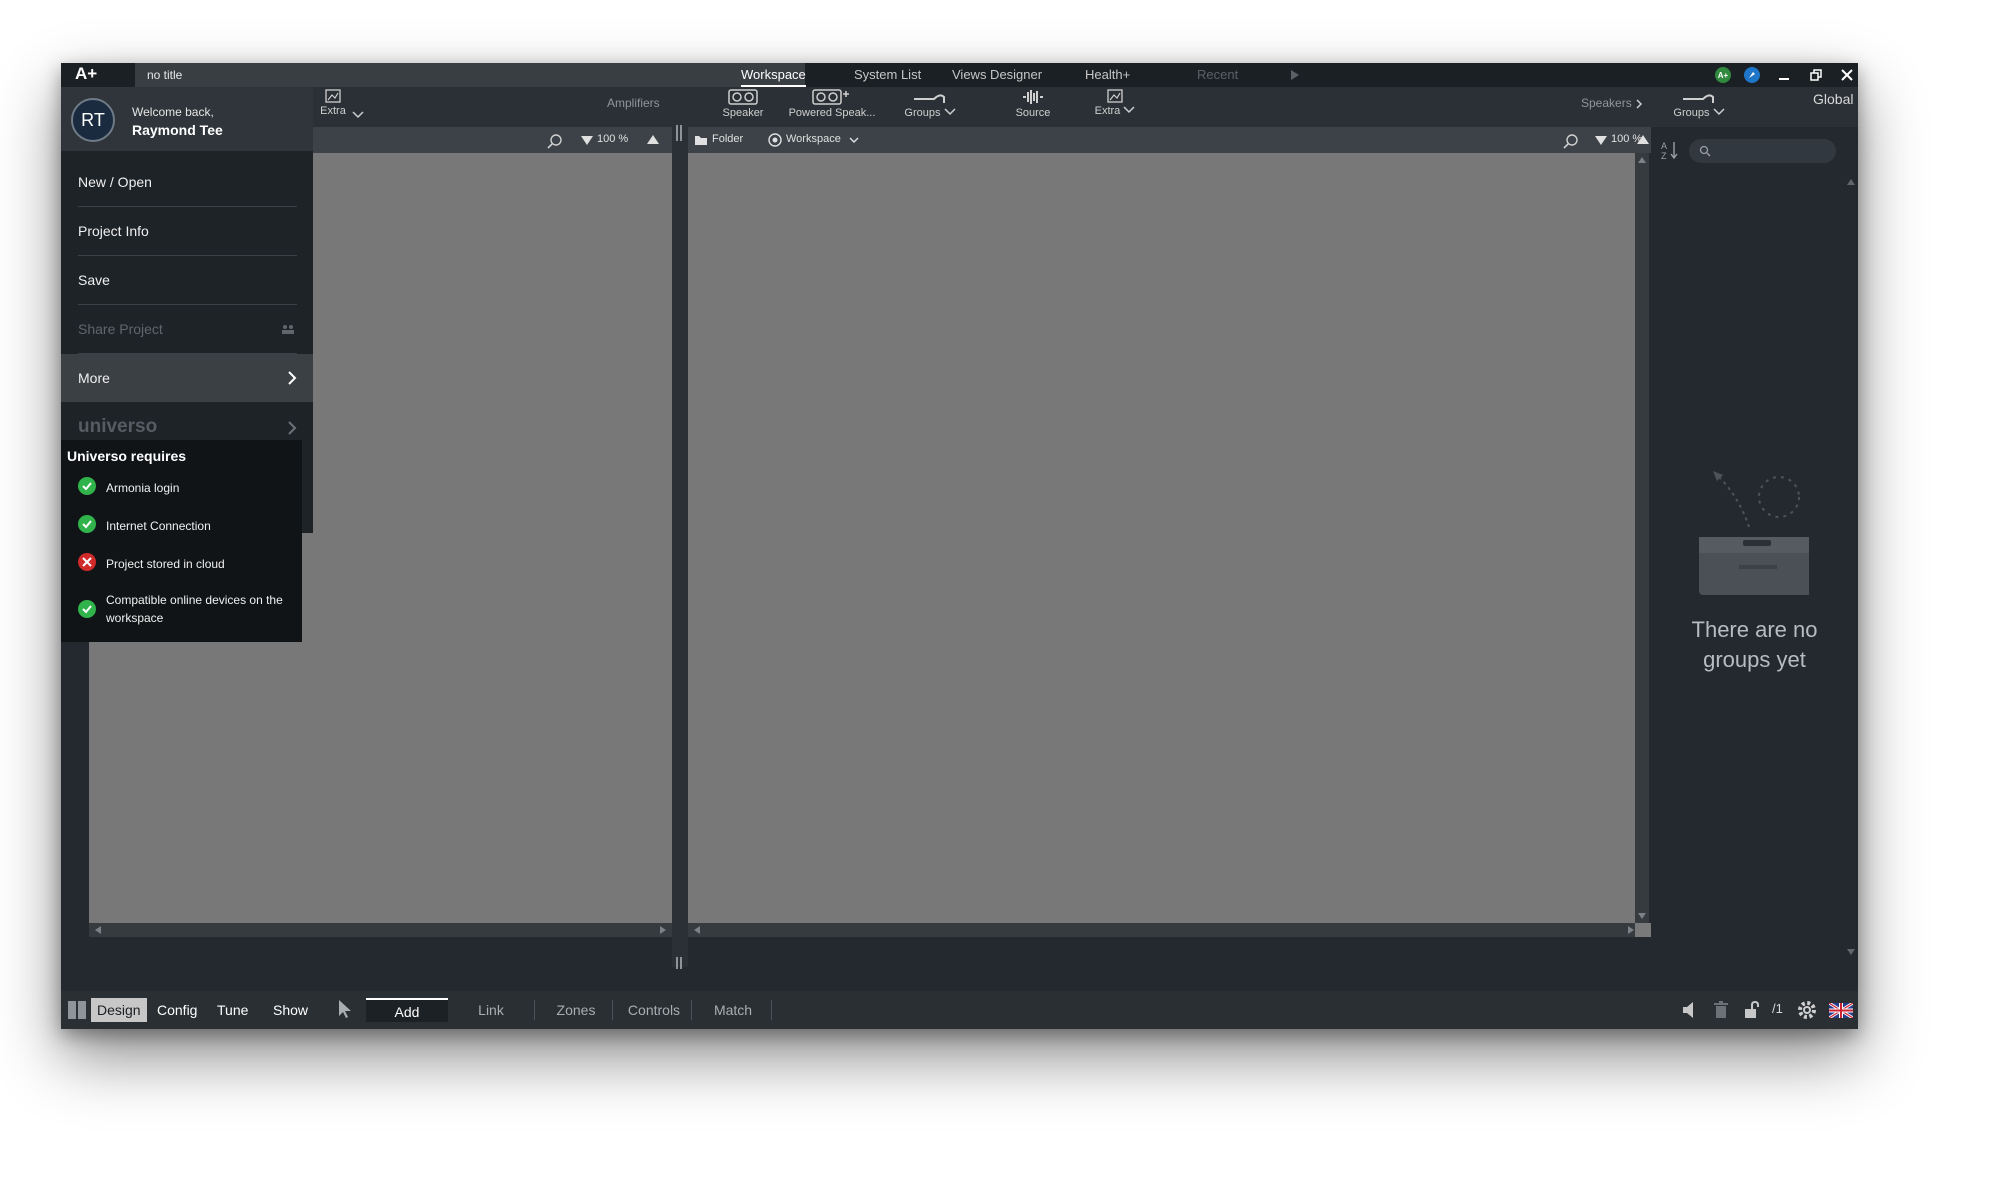 This screenshot has height=1180, width=2000. I want to click on minimize-icon, so click(1784, 75).